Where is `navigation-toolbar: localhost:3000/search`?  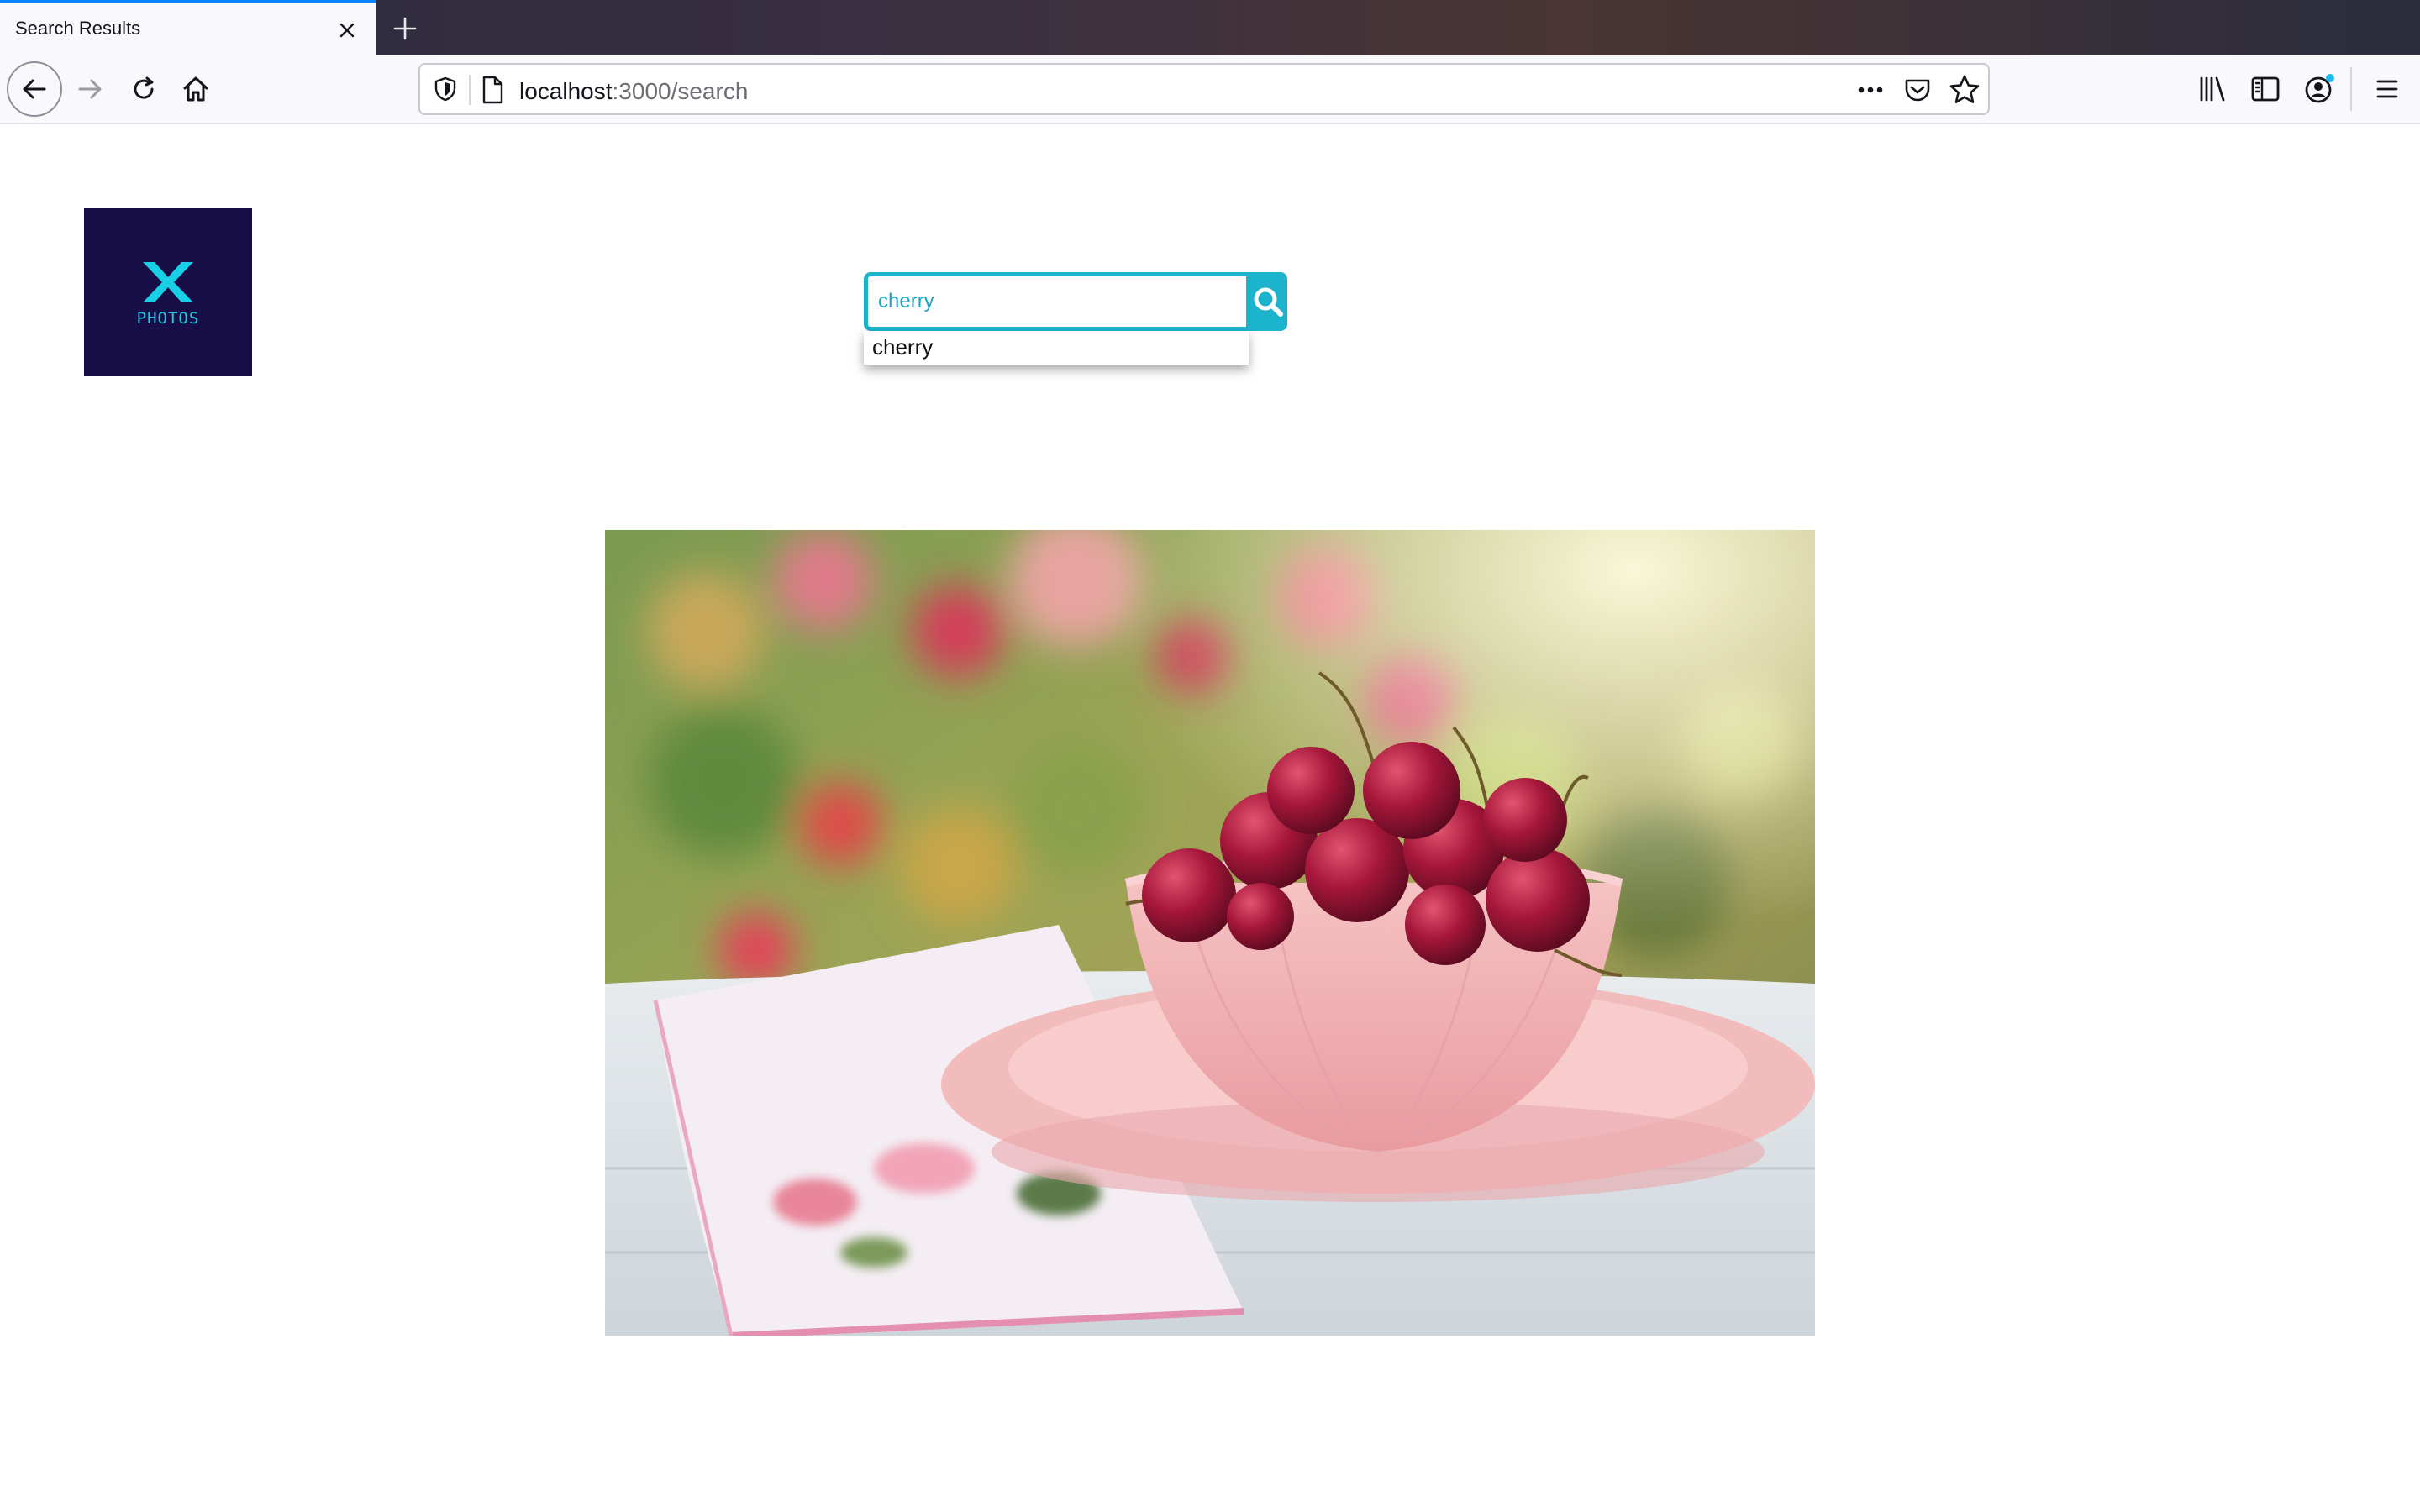 navigation-toolbar: localhost:3000/search is located at coordinates (1210, 89).